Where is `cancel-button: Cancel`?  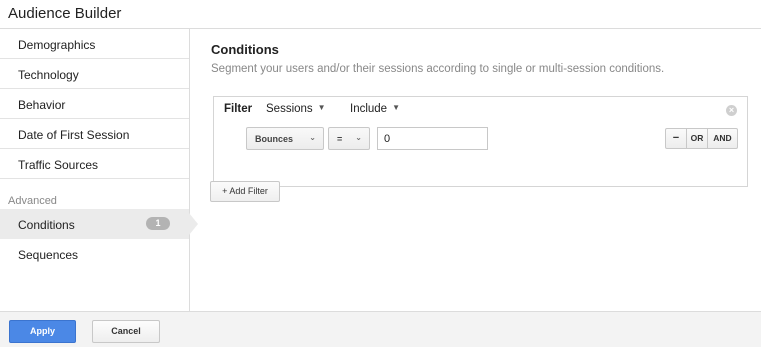 cancel-button: Cancel is located at coordinates (126, 331).